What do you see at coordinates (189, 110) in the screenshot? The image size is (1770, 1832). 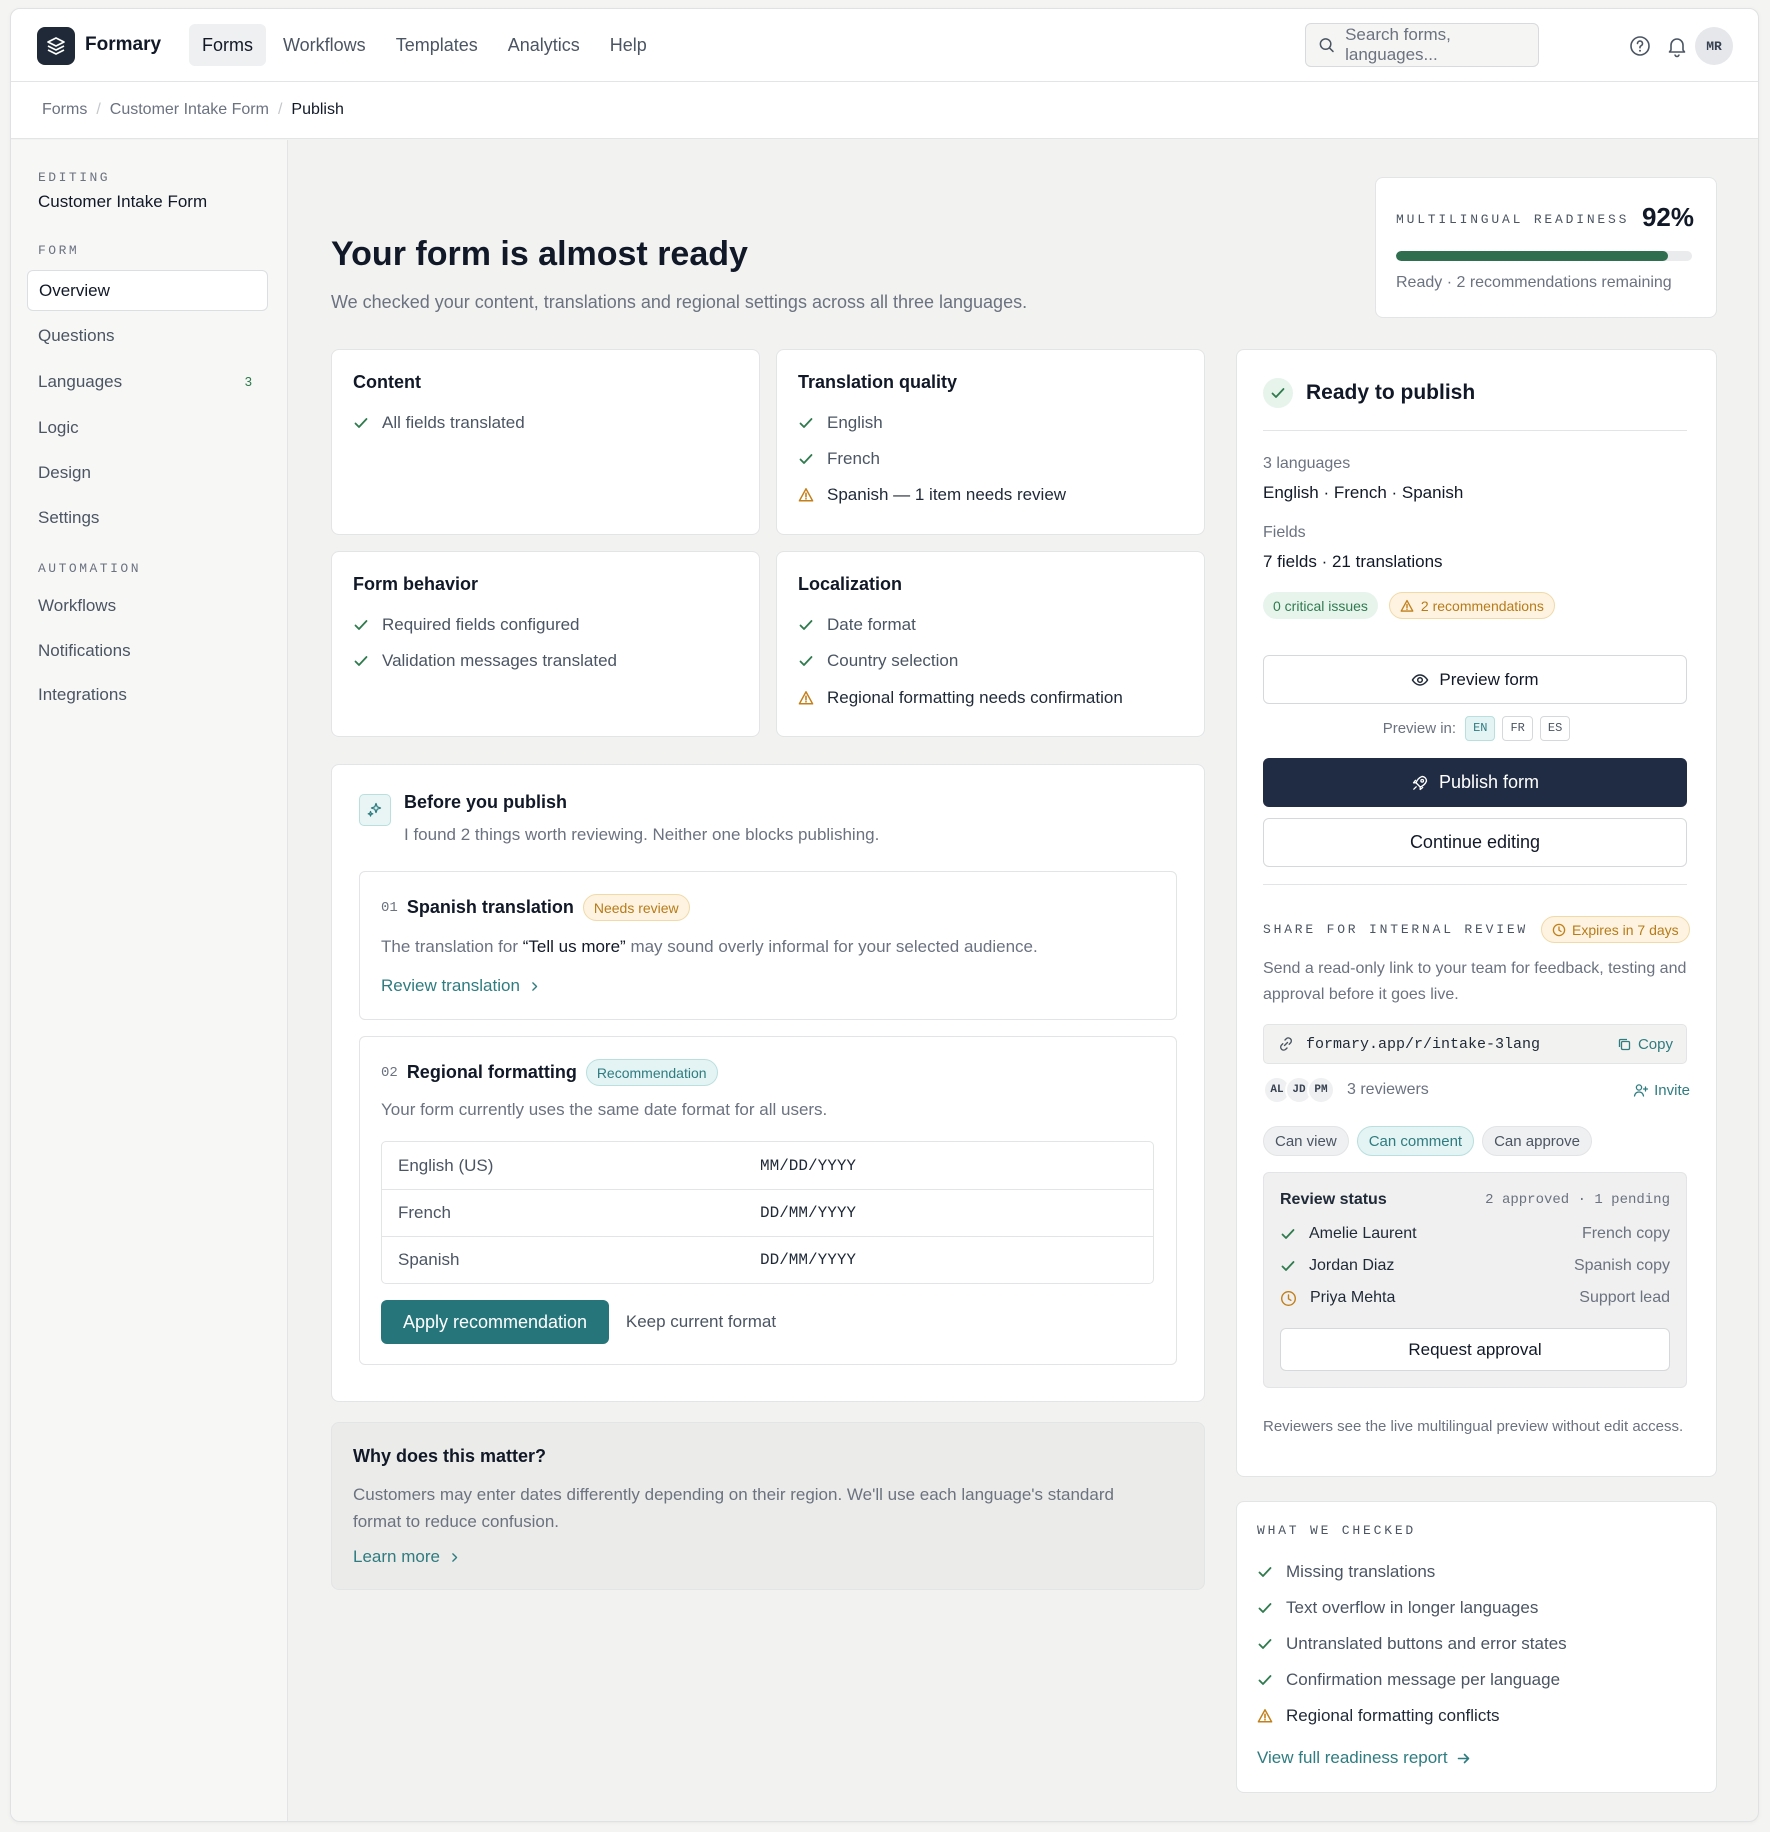 I see `breadcrumb-form: Customer Intake Form` at bounding box center [189, 110].